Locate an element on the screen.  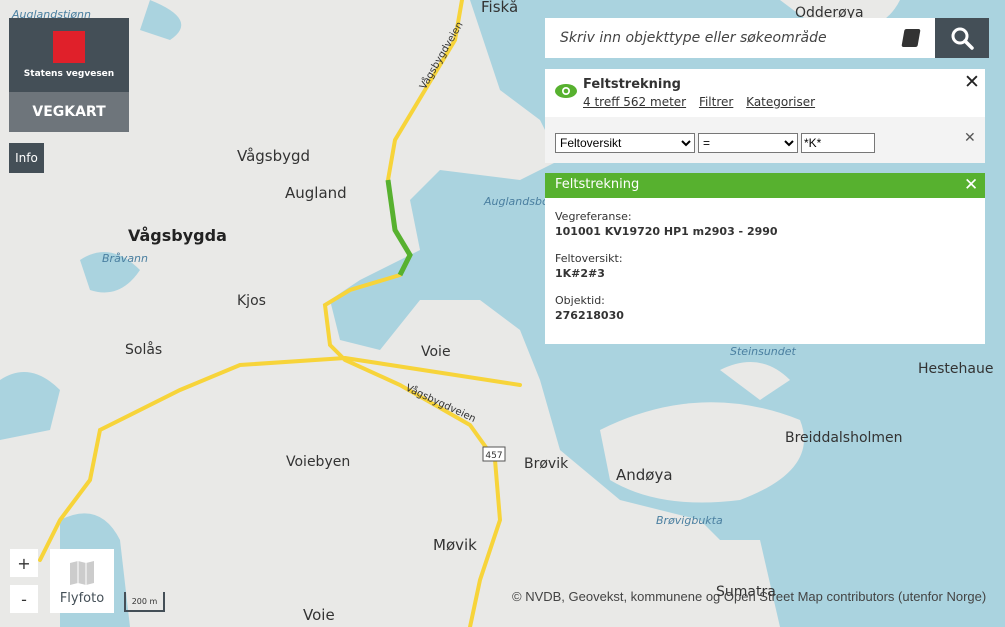
place-label: Auglandsbo is located at coordinates (516, 201).